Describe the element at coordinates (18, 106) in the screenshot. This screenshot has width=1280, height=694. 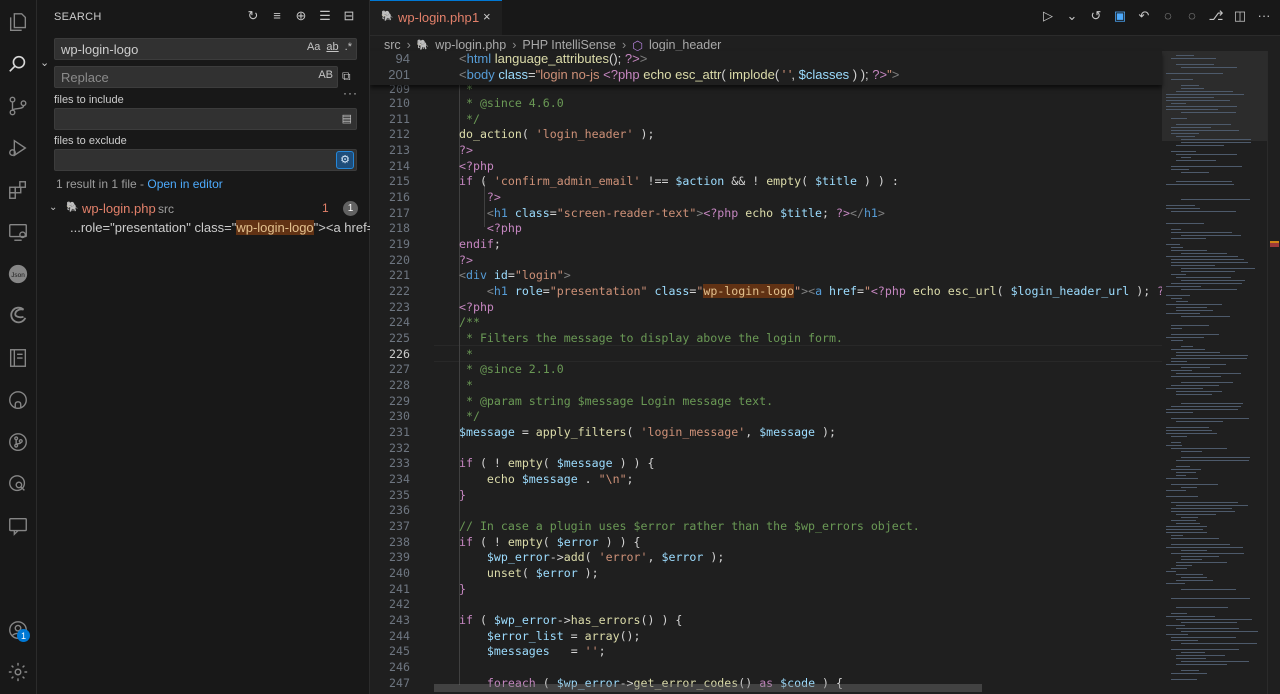
I see `source-control-icon` at that location.